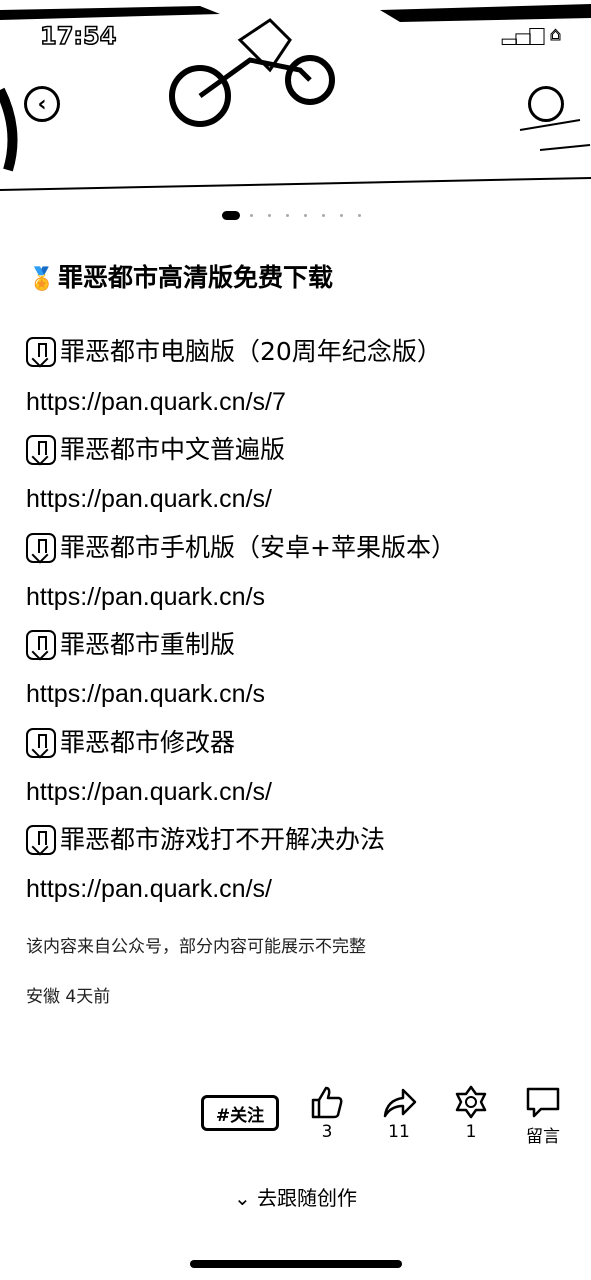 Image resolution: width=591 pixels, height=1280 pixels. What do you see at coordinates (296, 1264) in the screenshot?
I see `home-indicator` at bounding box center [296, 1264].